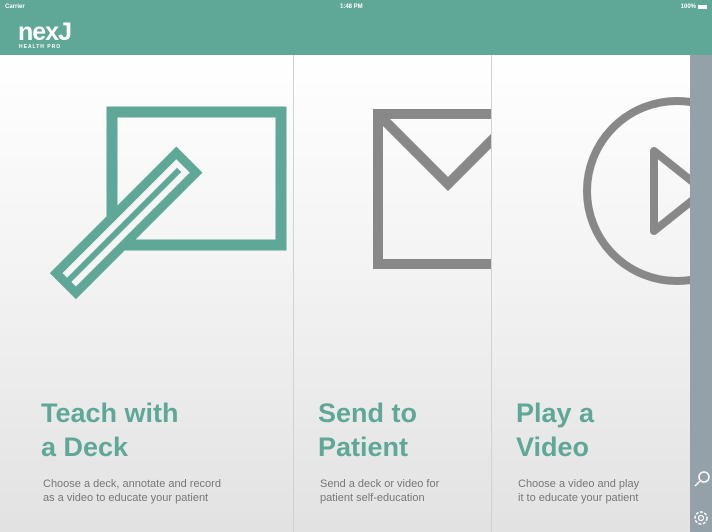  Describe the element at coordinates (403, 430) in the screenshot. I see `send-patient-title: Send to Patient` at that location.